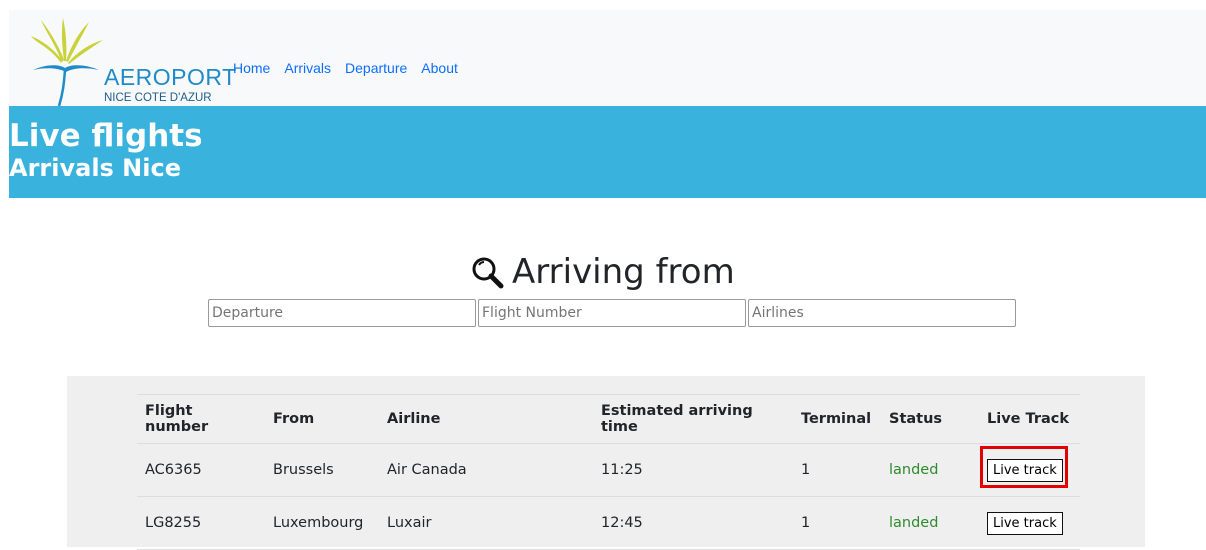 This screenshot has height=550, width=1206. What do you see at coordinates (693, 523) in the screenshot?
I see `eta-cell: 12:45` at bounding box center [693, 523].